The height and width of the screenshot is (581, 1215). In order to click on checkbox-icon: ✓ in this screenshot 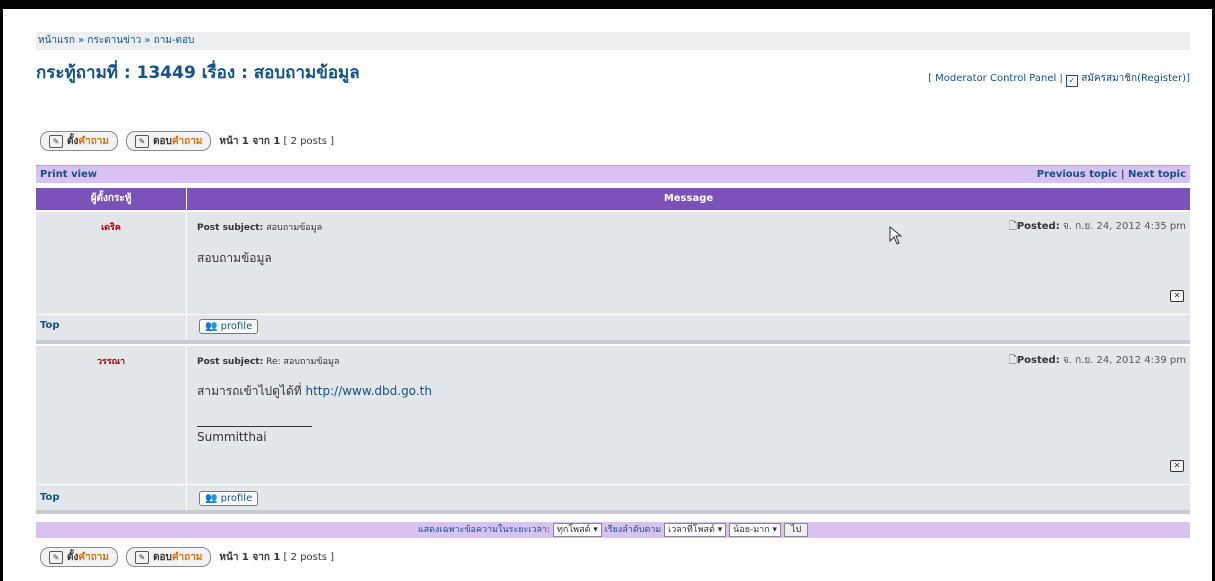, I will do `click(1072, 81)`.